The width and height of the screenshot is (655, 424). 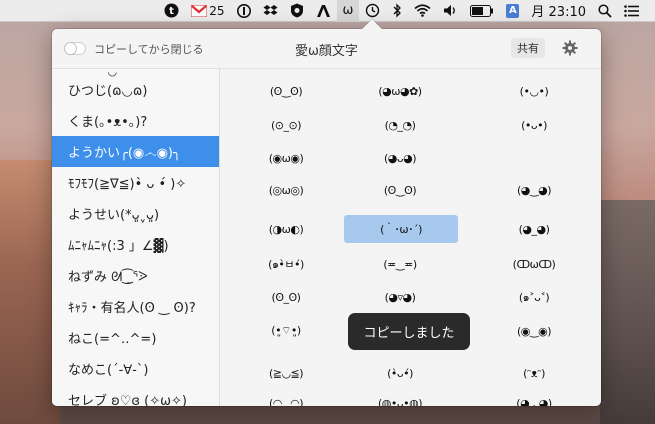 What do you see at coordinates (286, 297) in the screenshot?
I see `kaomoji-cell: (ʘ_ʘ)` at bounding box center [286, 297].